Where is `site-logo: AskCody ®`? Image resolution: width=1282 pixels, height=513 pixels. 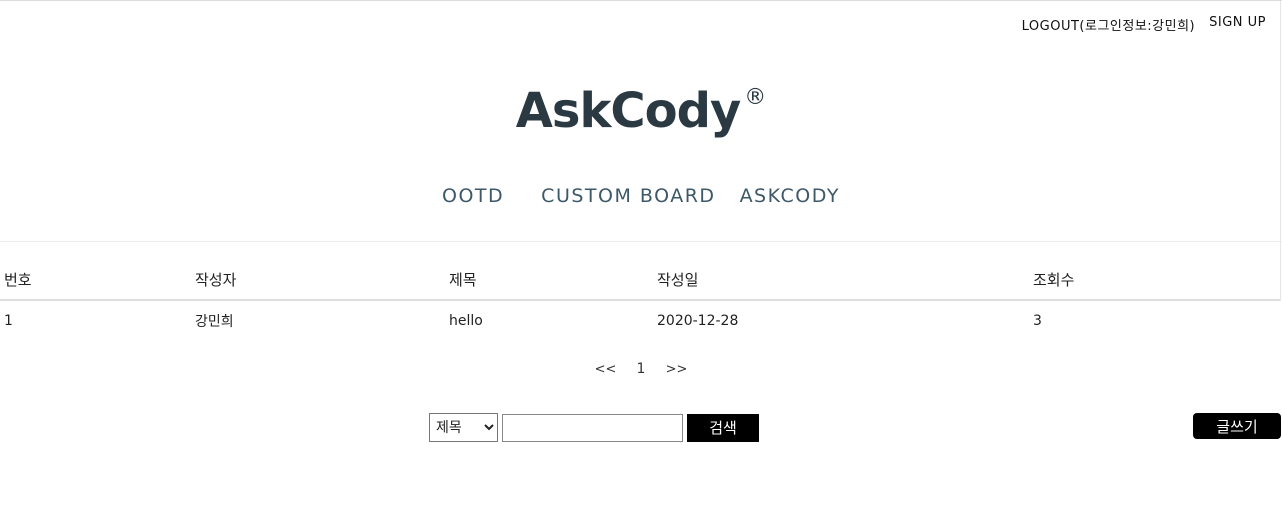
site-logo: AskCody ® is located at coordinates (641, 111).